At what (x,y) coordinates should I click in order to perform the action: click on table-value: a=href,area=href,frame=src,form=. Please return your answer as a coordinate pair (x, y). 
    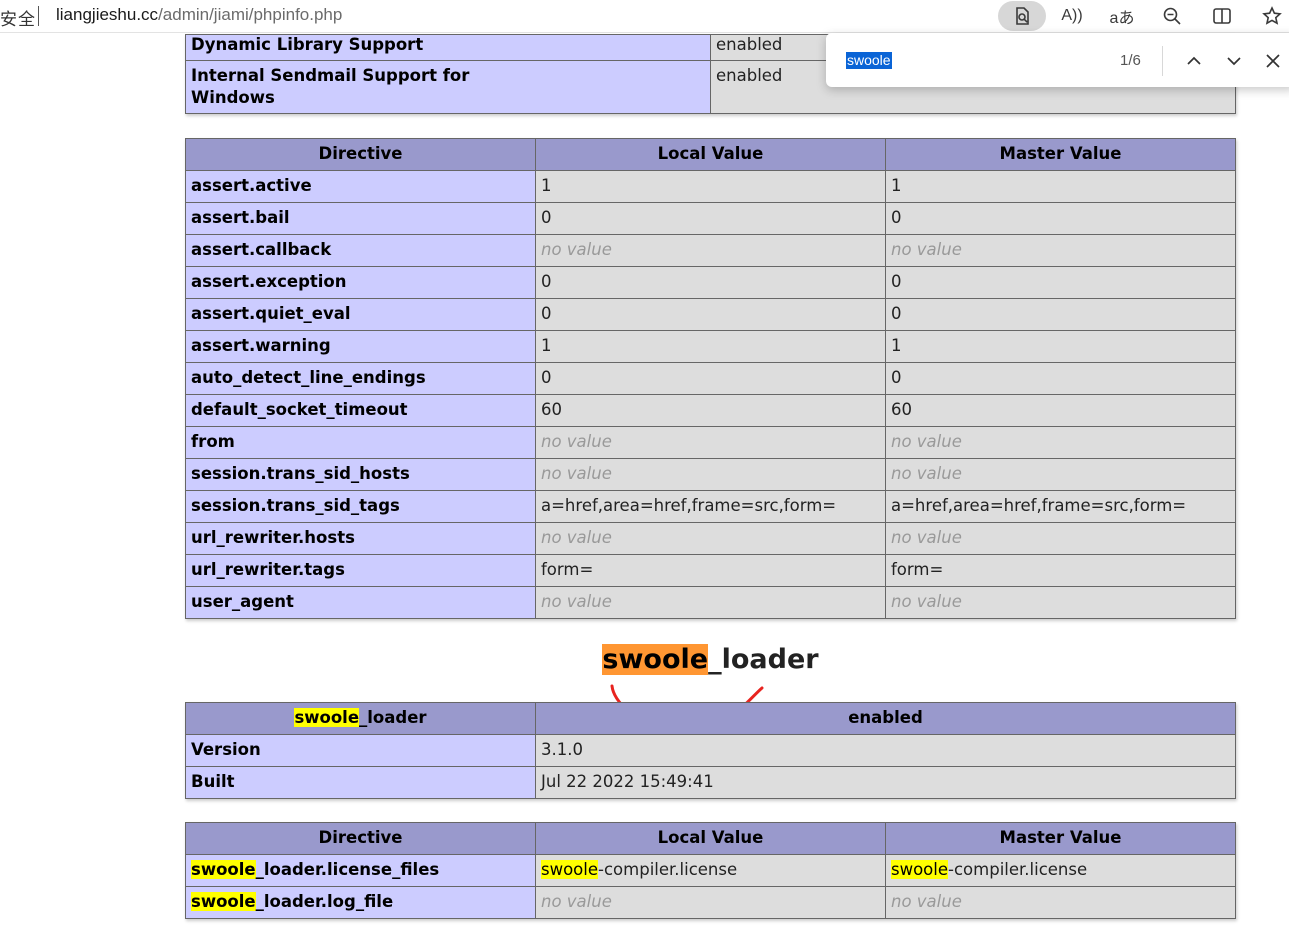
    Looking at the image, I should click on (1060, 506).